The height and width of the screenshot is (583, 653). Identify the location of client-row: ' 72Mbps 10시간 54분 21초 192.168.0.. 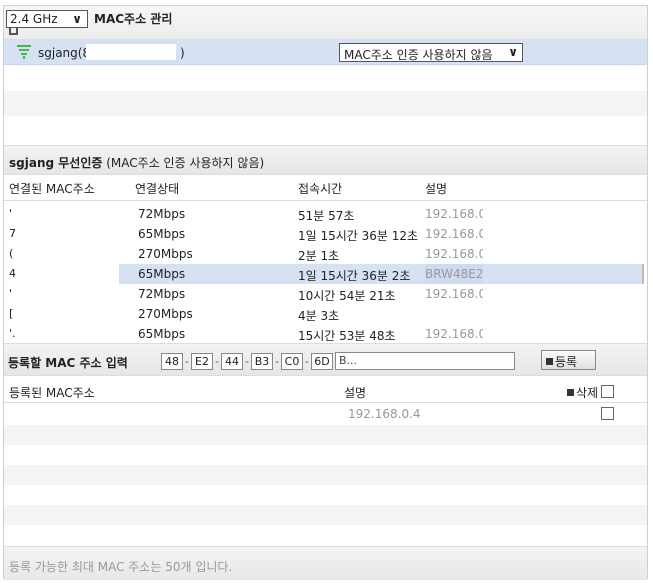
(324, 294).